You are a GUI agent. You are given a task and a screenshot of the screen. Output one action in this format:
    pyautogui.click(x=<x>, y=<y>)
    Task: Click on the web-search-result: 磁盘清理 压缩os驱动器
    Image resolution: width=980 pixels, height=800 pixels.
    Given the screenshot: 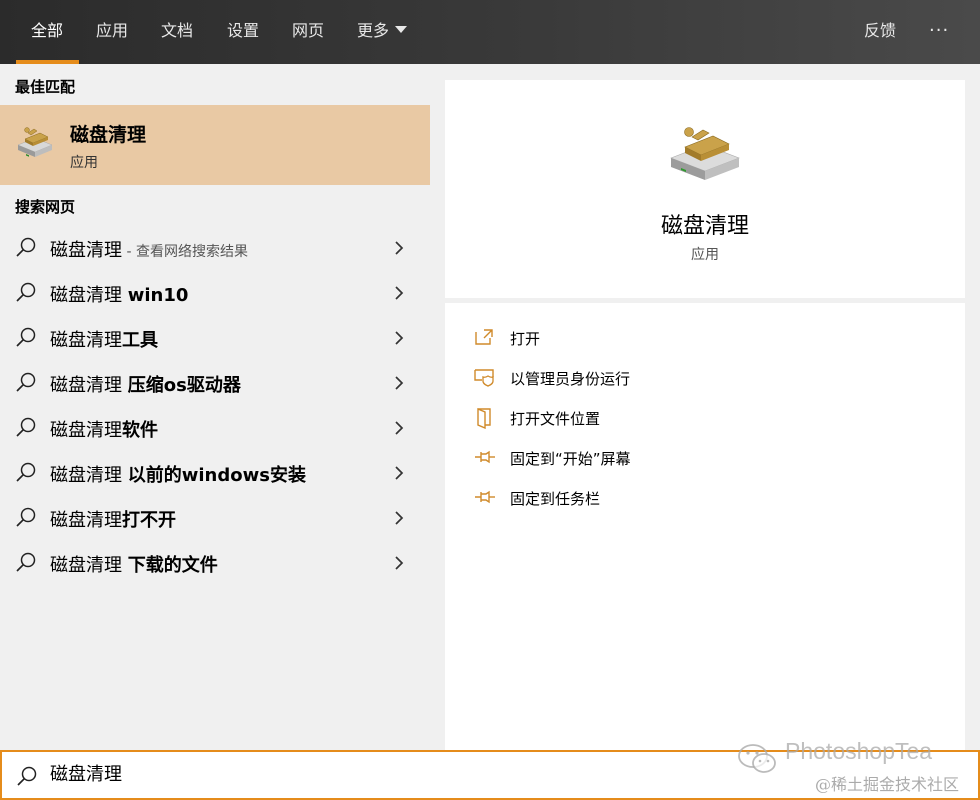 What is the action you would take?
    pyautogui.click(x=215, y=383)
    